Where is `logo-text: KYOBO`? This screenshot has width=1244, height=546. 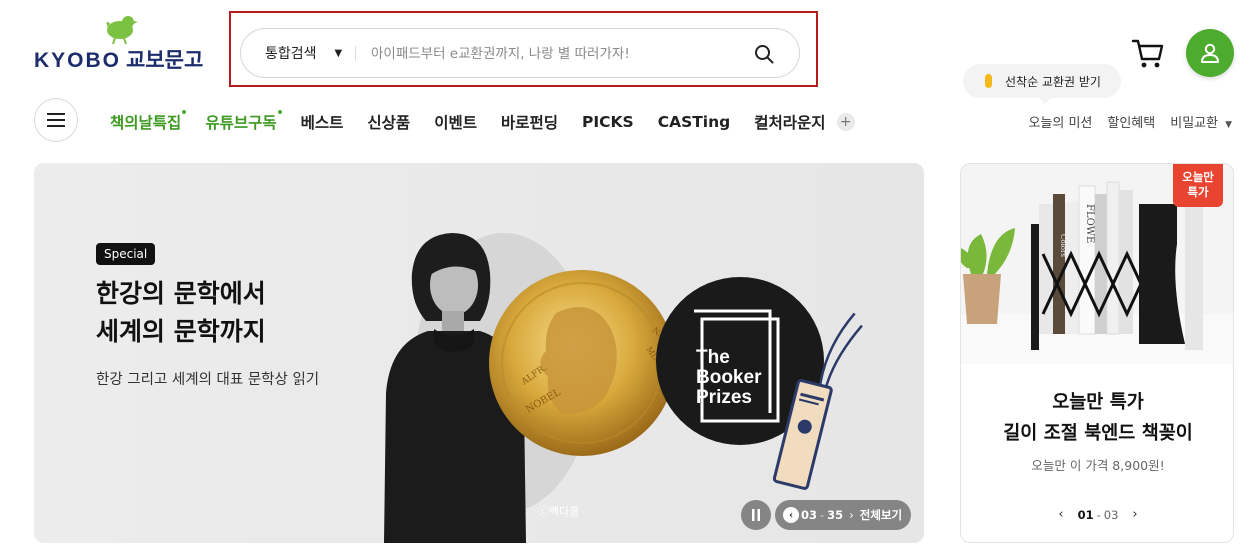 logo-text: KYOBO is located at coordinates (78, 60).